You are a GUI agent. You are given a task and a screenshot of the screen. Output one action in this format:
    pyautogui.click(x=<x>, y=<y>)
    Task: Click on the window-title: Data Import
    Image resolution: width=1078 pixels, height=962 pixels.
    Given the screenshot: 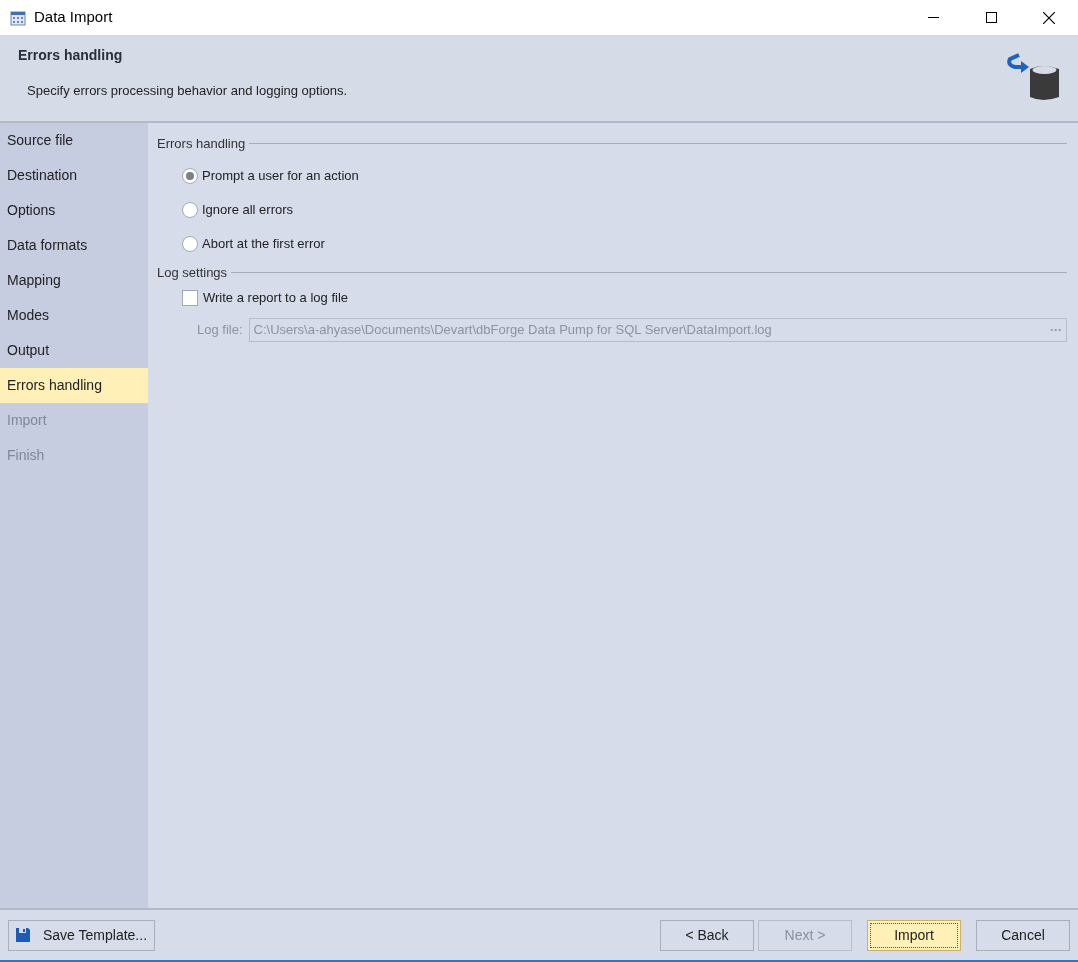 What is the action you would take?
    pyautogui.click(x=73, y=17)
    